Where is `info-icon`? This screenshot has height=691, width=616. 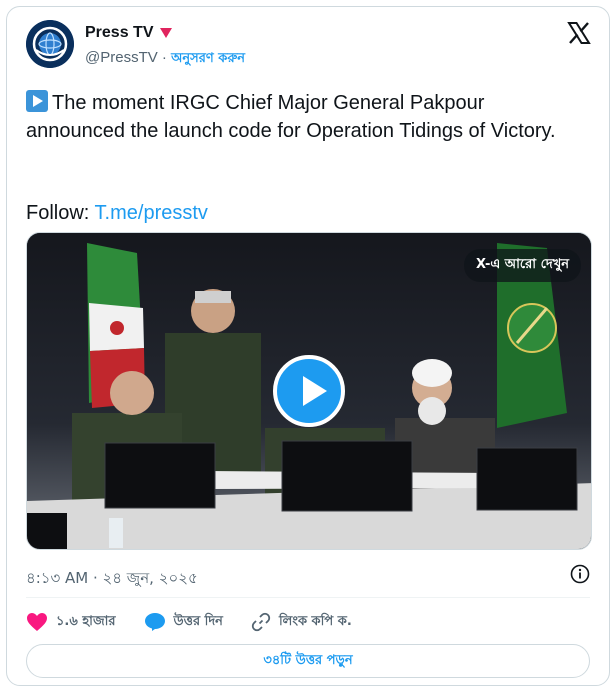
info-icon is located at coordinates (580, 574).